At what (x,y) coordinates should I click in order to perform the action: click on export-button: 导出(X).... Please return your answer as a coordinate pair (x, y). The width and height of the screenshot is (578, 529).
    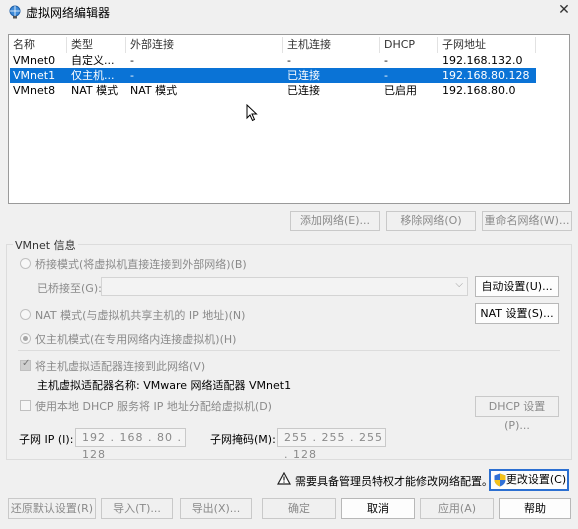
    Looking at the image, I should click on (216, 508).